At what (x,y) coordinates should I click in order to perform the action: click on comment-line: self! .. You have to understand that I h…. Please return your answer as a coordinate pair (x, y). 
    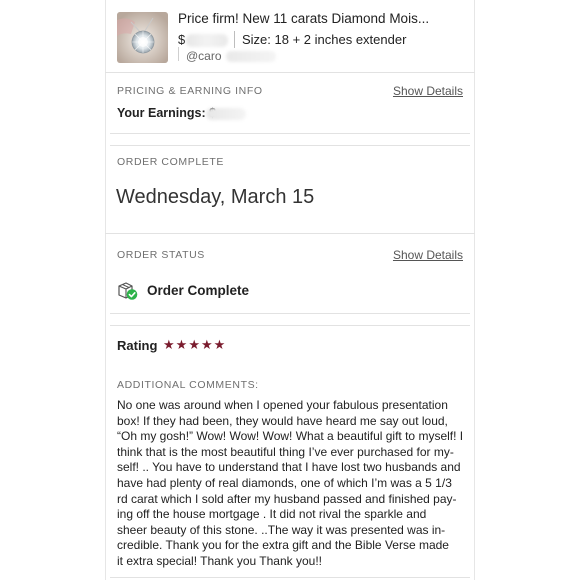
    Looking at the image, I should click on (289, 467).